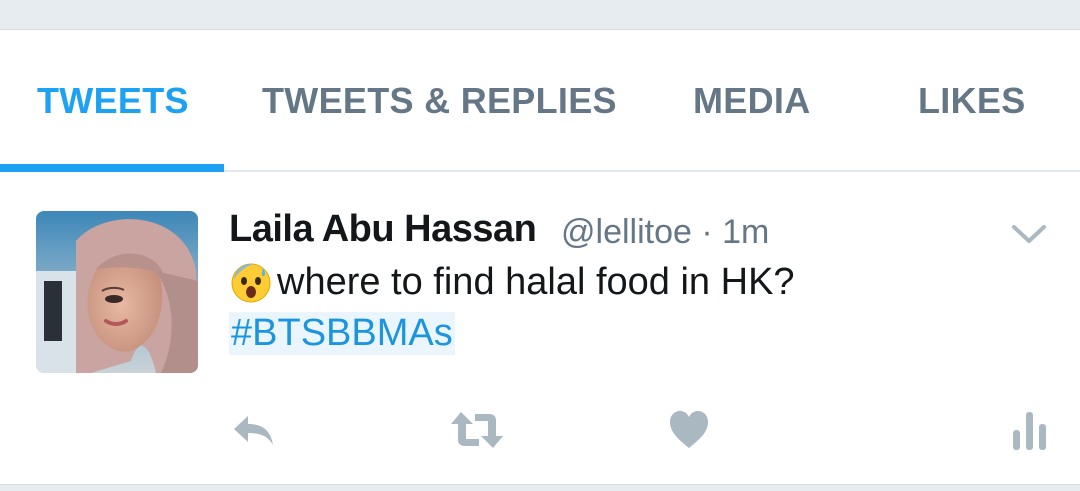  Describe the element at coordinates (689, 430) in the screenshot. I see `like-icon` at that location.